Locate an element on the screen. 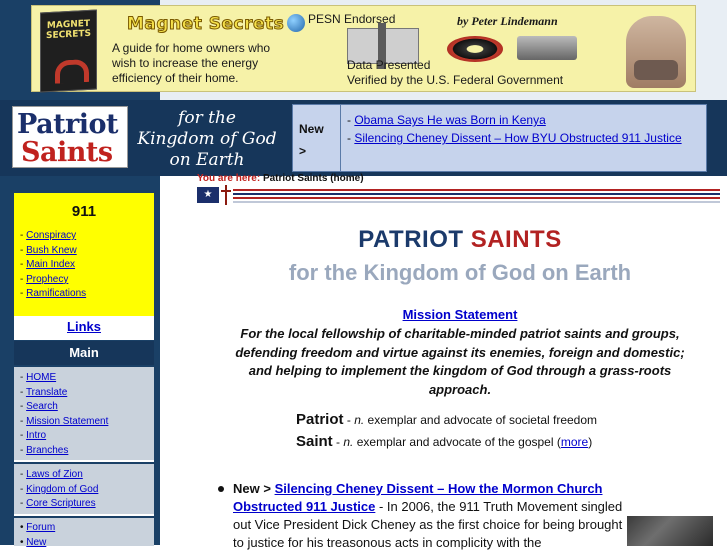 This screenshot has height=552, width=727. mission-statement-link: Mission Statement is located at coordinates (460, 314).